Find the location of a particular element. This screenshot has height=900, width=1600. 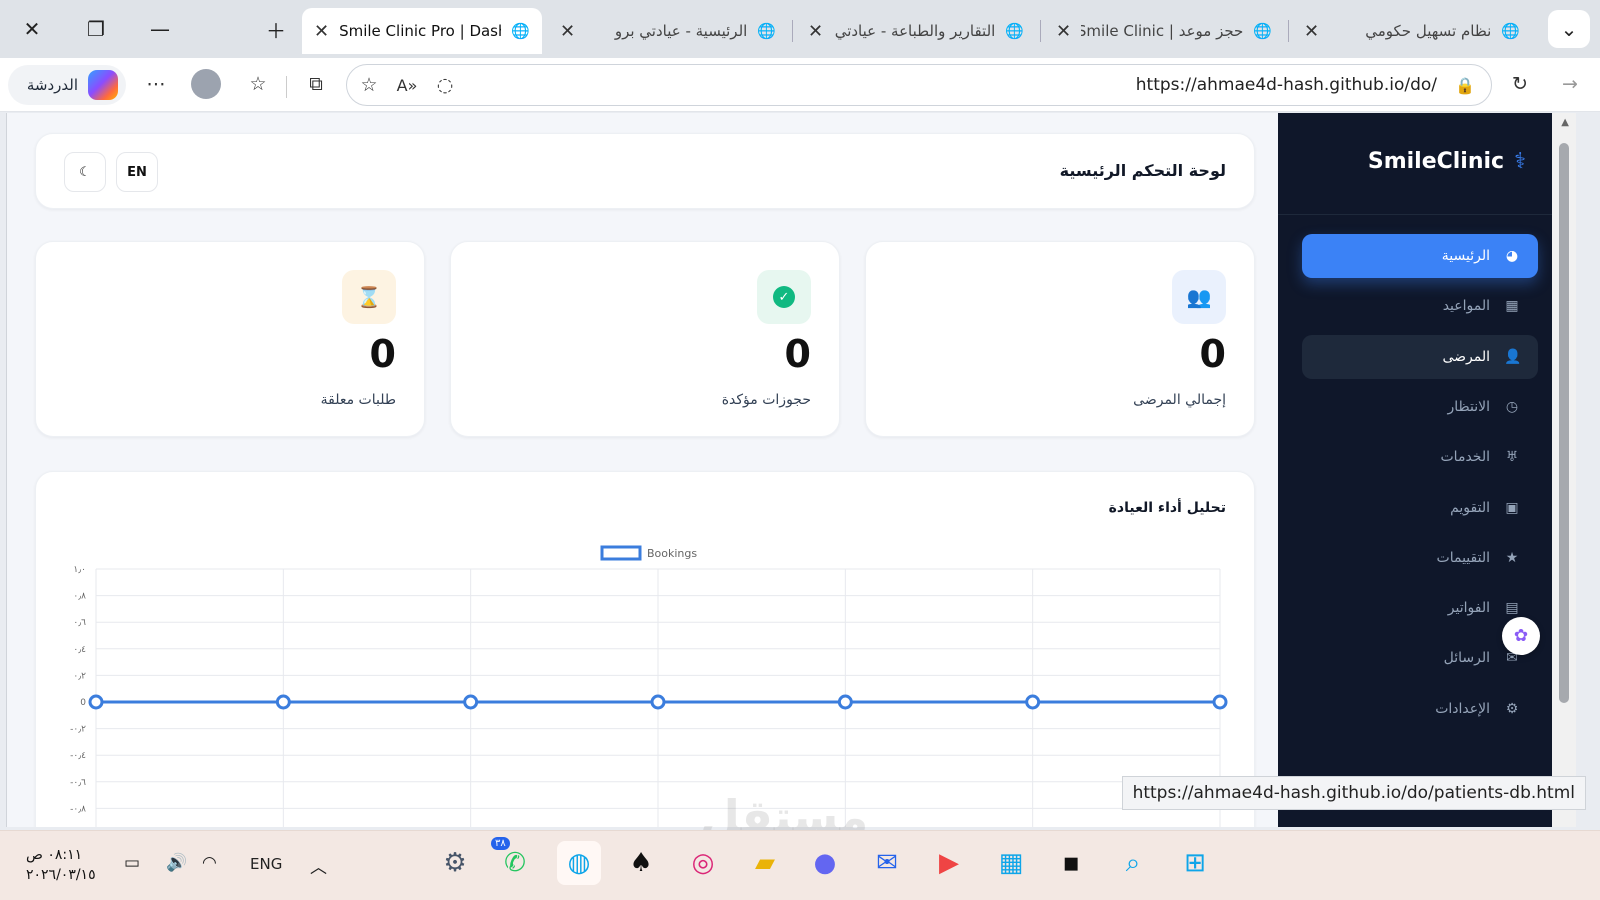

profile-avatar is located at coordinates (206, 84).